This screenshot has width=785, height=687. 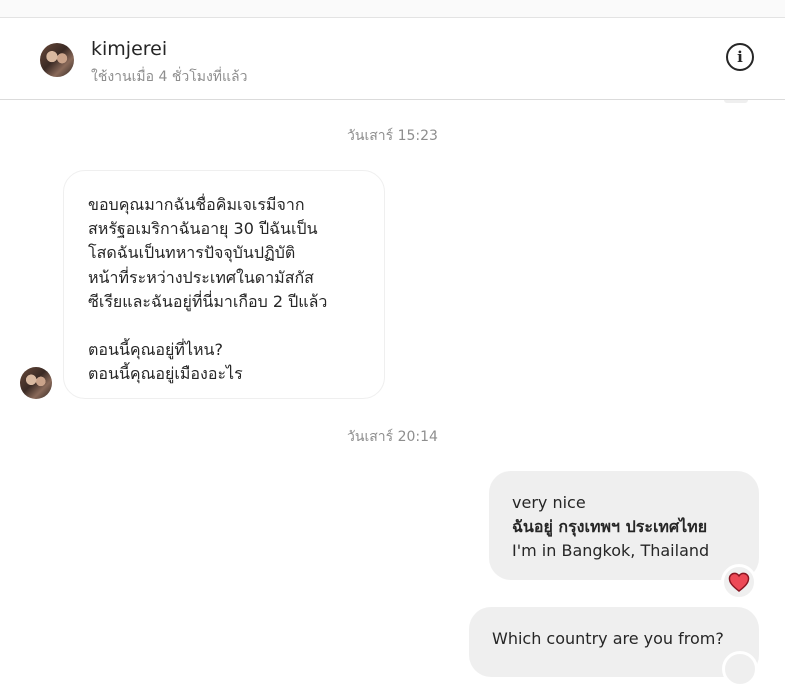 I want to click on message-line: ตอนนี้คุณอยู่ที่ไหน?, so click(x=155, y=350).